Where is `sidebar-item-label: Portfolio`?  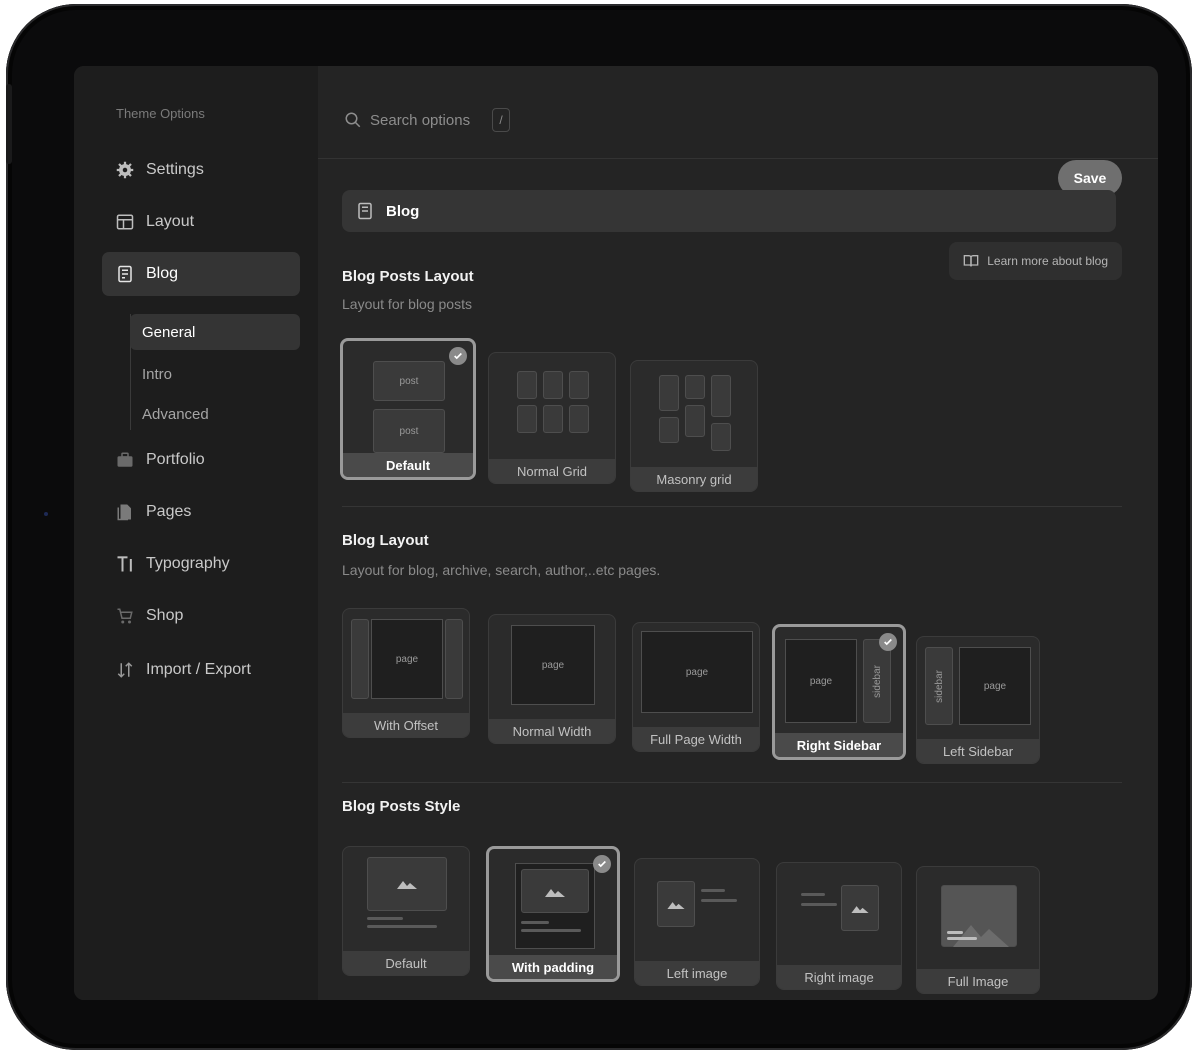 sidebar-item-label: Portfolio is located at coordinates (175, 459).